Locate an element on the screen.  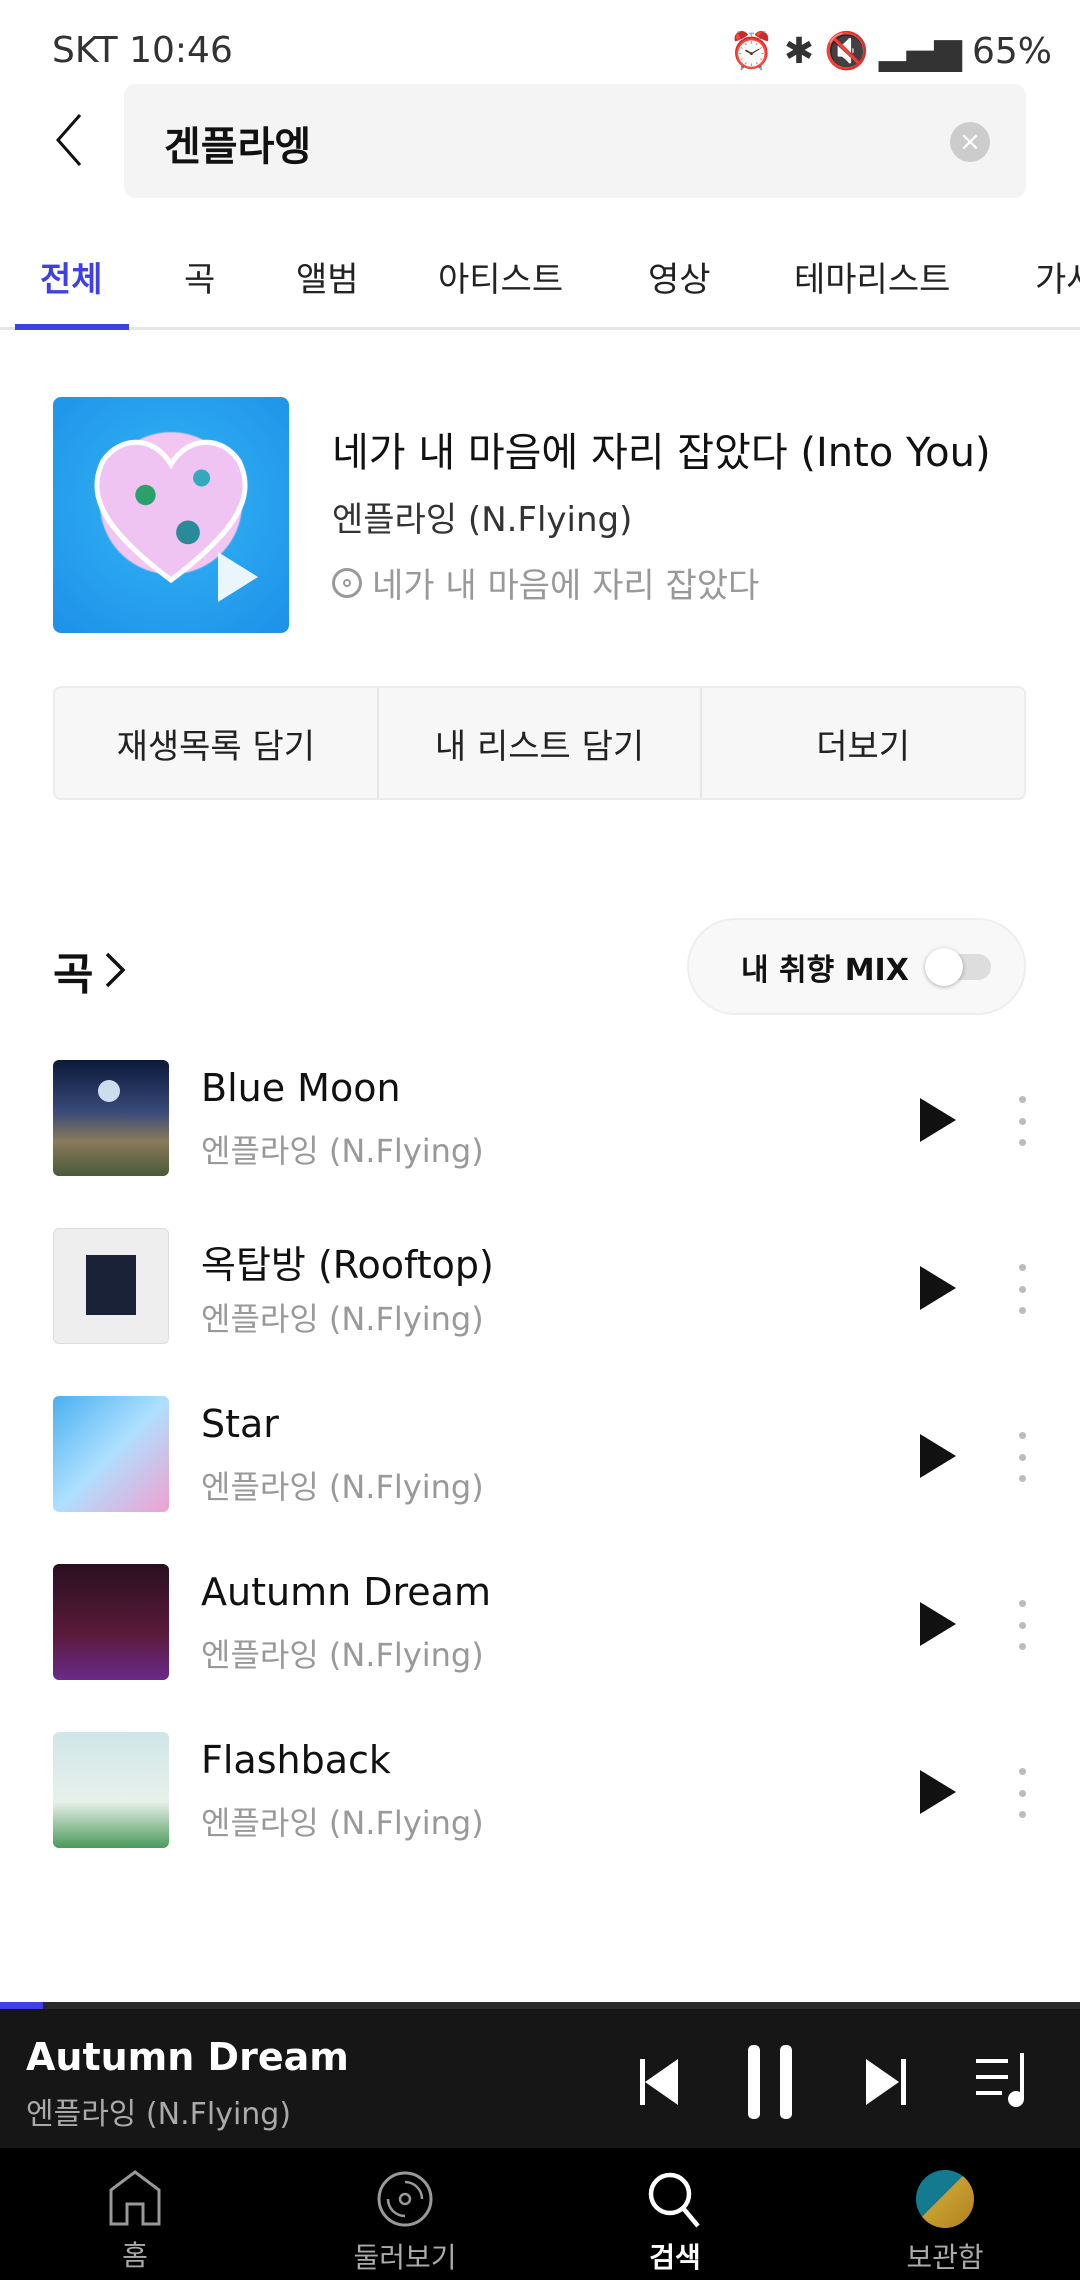
song-title: Flashback is located at coordinates (296, 1760).